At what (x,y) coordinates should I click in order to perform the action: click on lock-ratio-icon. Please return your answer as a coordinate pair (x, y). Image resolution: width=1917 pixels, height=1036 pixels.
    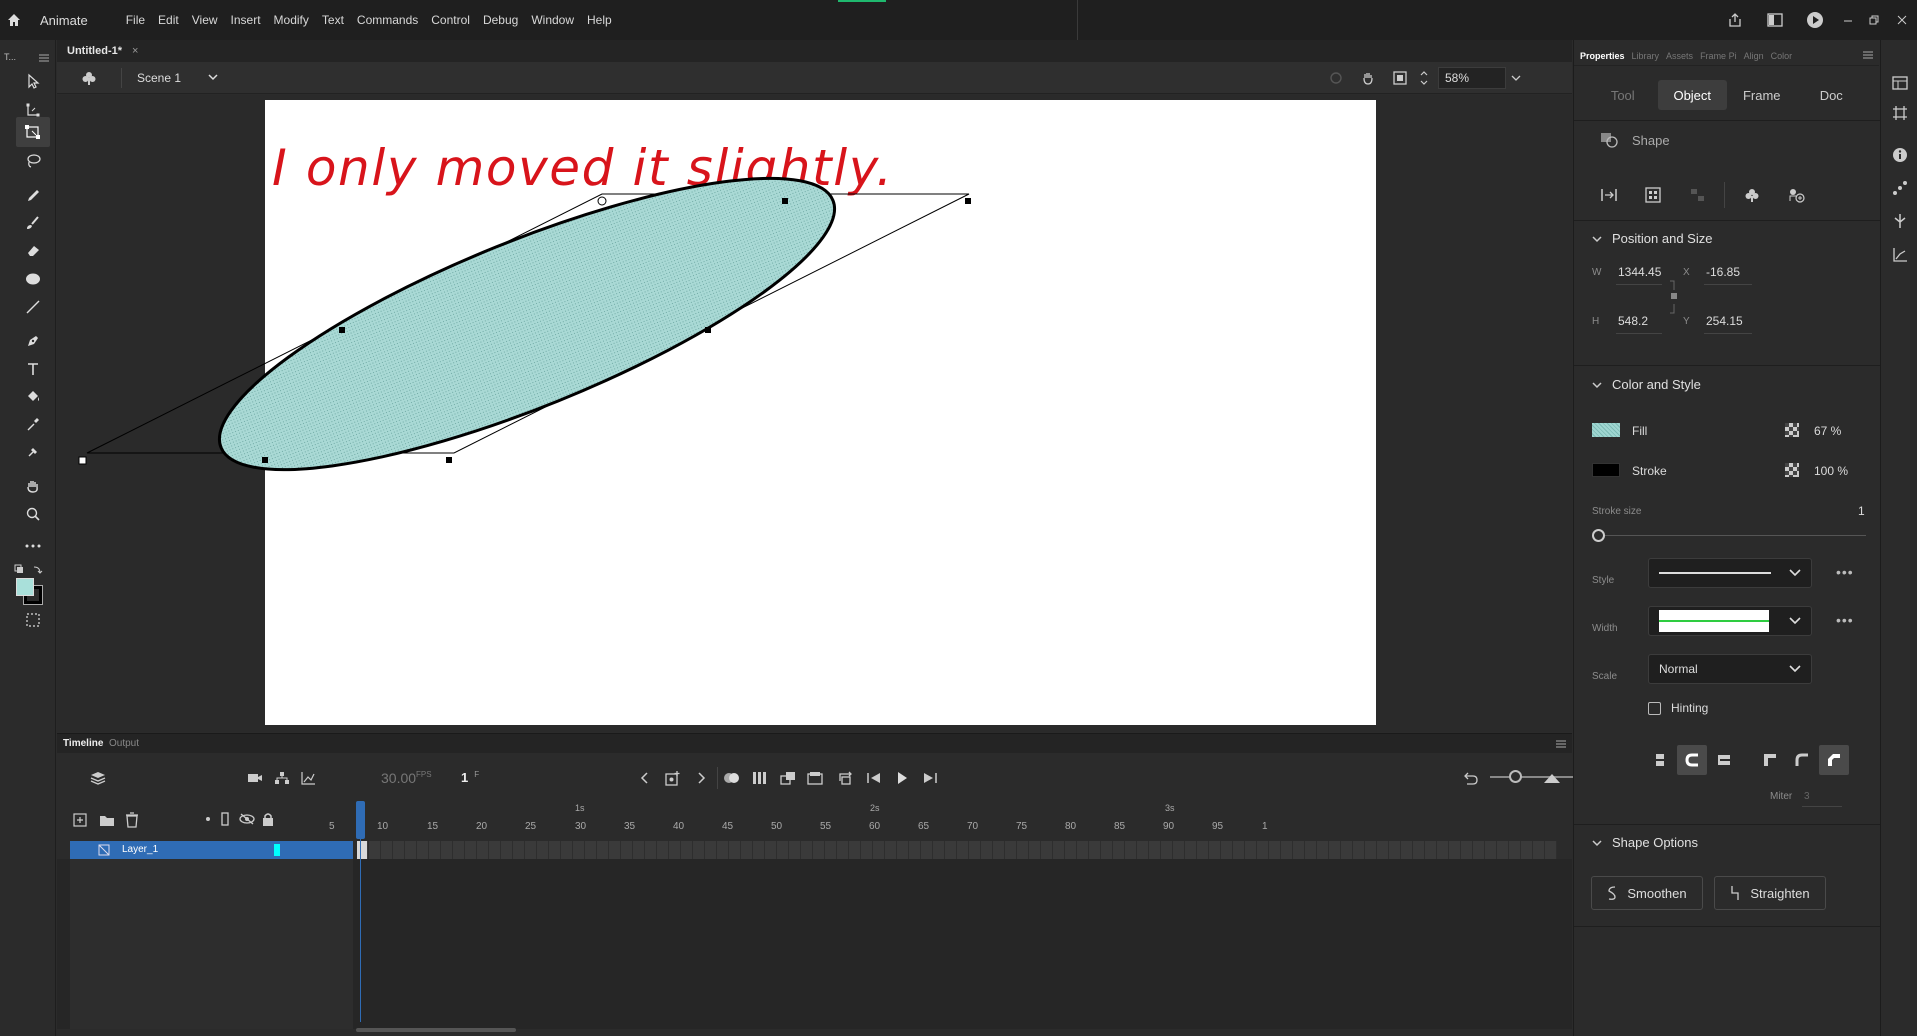
    Looking at the image, I should click on (1674, 298).